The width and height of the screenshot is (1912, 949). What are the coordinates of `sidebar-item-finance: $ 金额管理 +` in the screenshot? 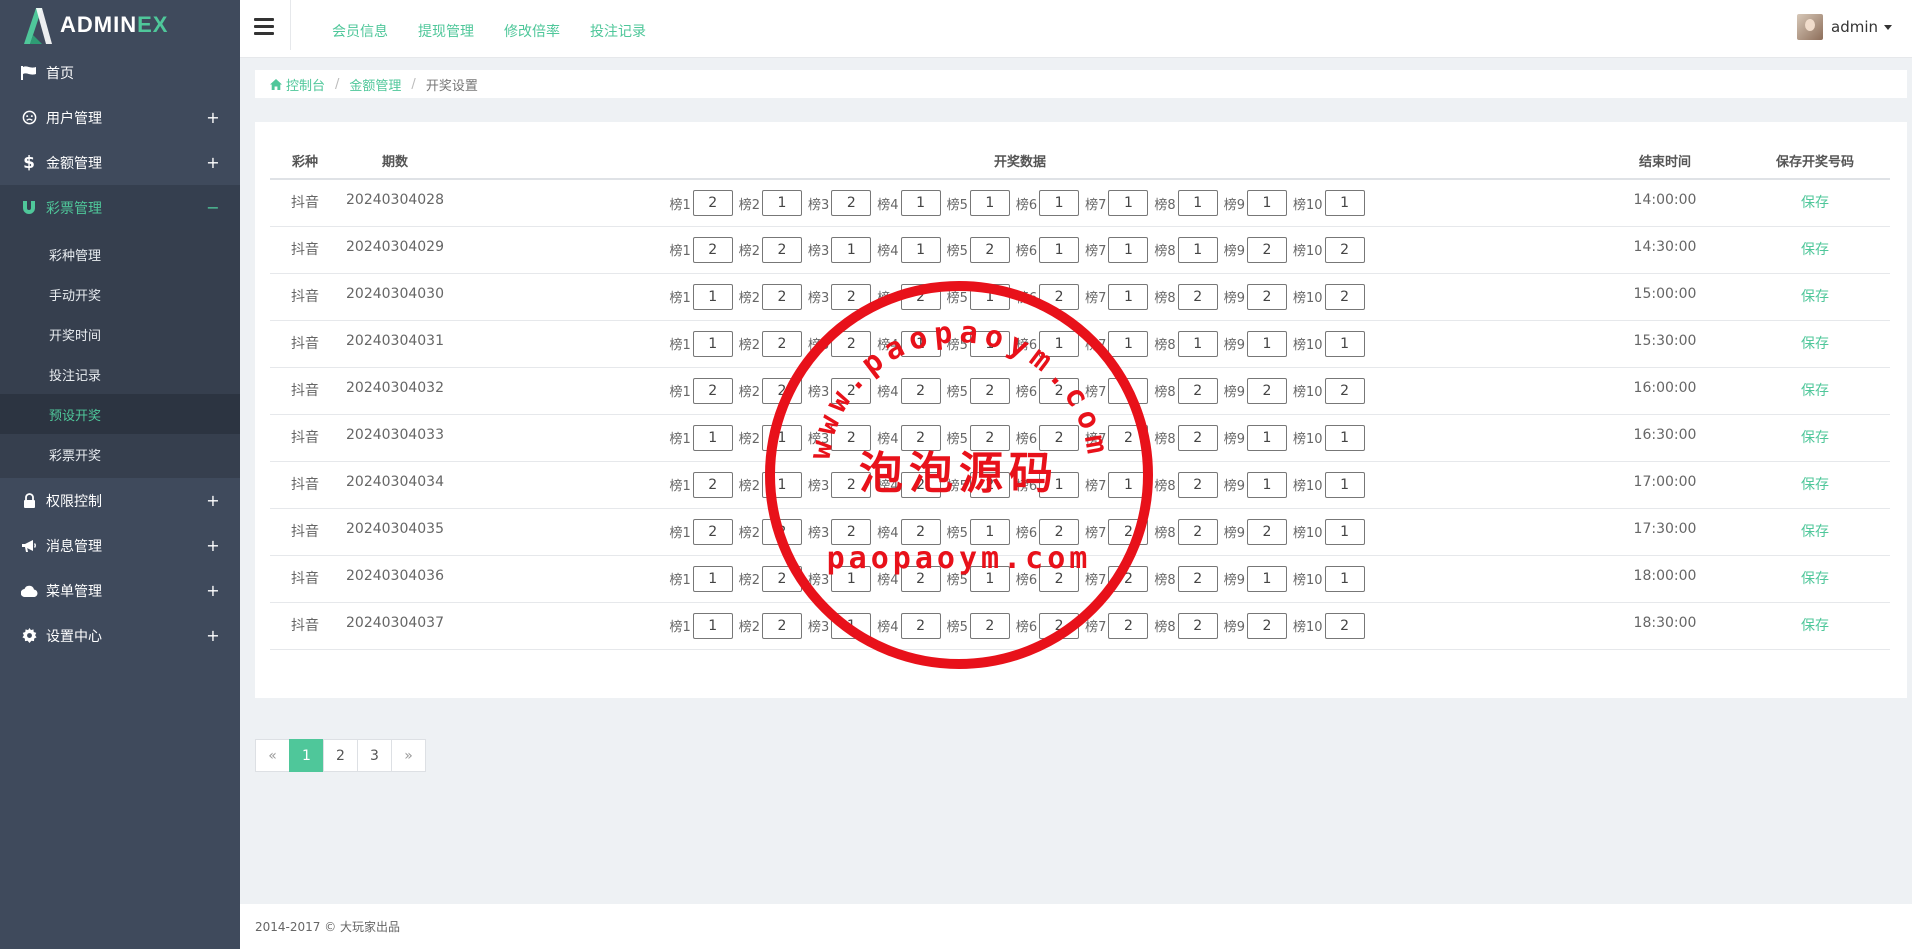 It's located at (120, 162).